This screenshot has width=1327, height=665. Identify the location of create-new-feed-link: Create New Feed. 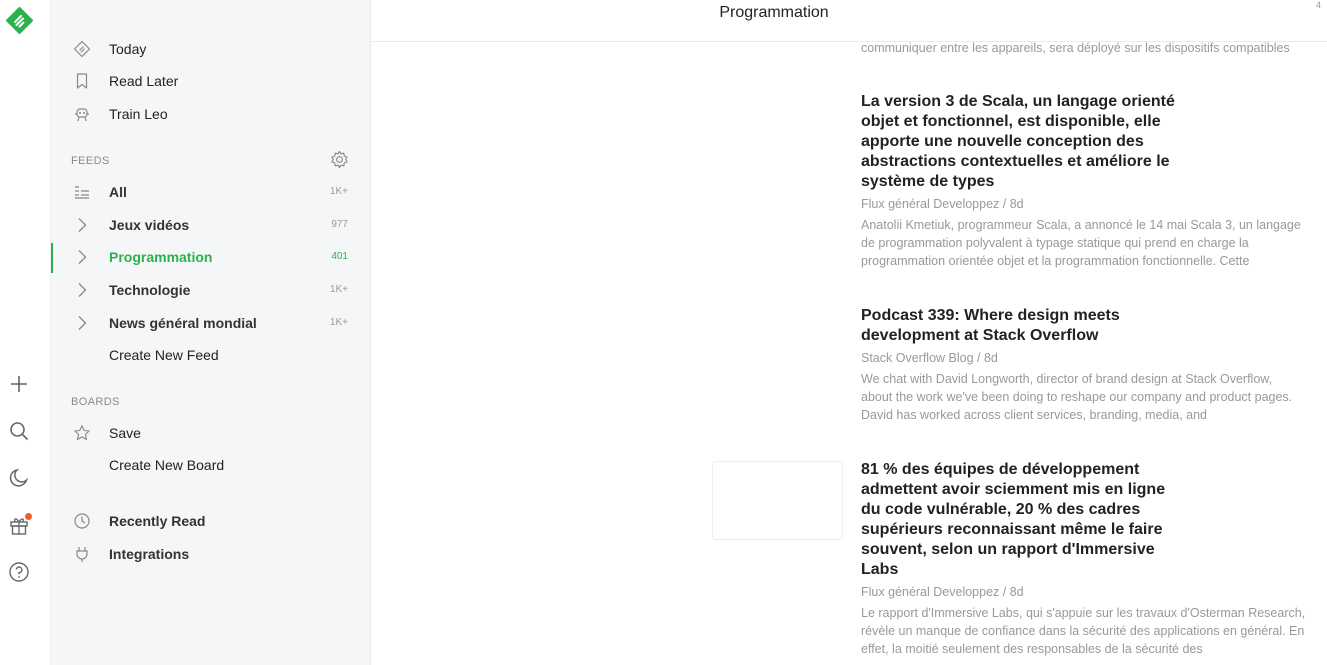
(210, 355).